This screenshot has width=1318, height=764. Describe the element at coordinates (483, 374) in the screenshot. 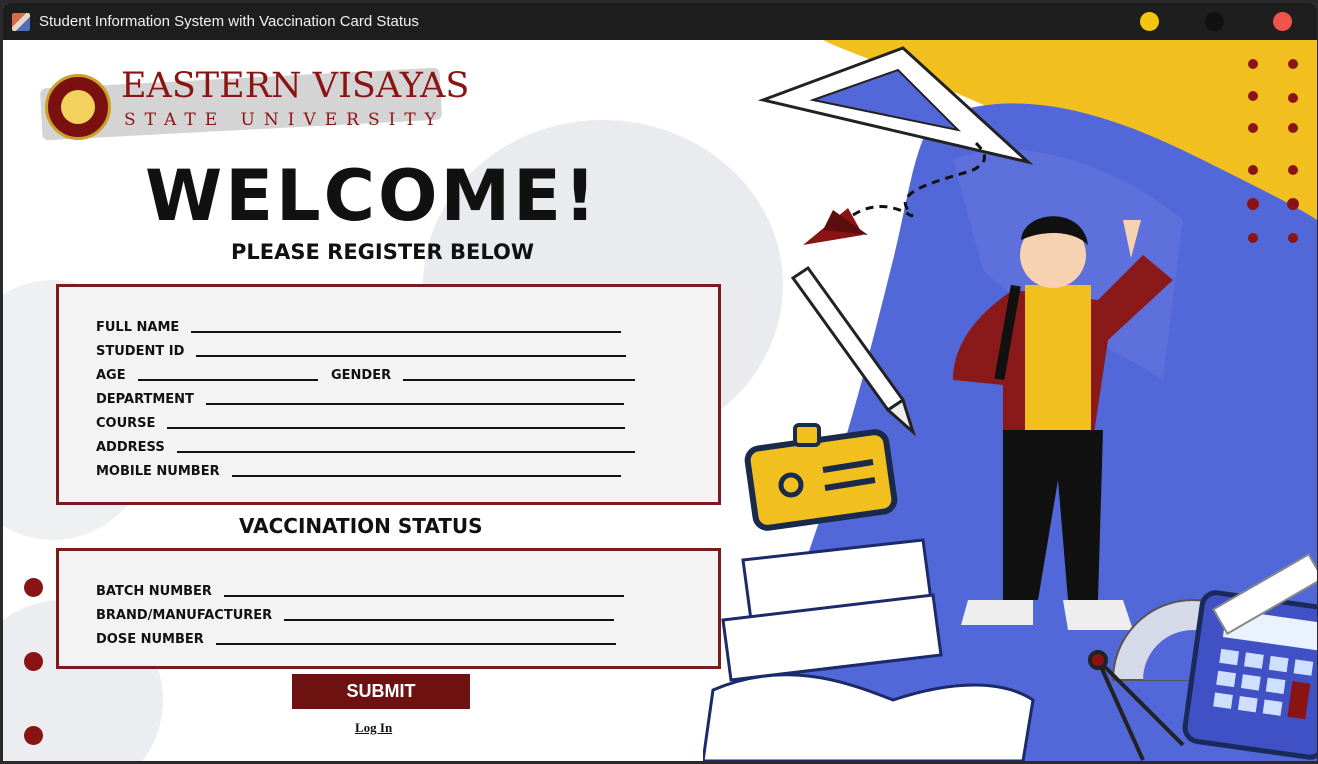

I see `gender-field: GENDER` at that location.